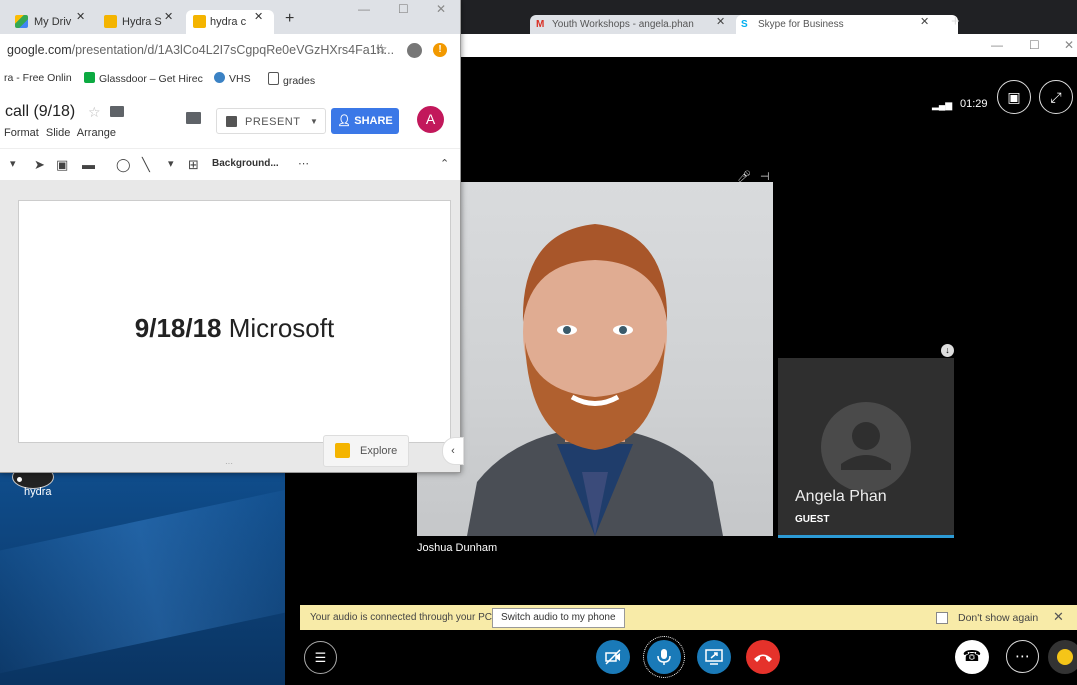 The image size is (1077, 685). I want to click on dont-show-checkbox, so click(942, 618).